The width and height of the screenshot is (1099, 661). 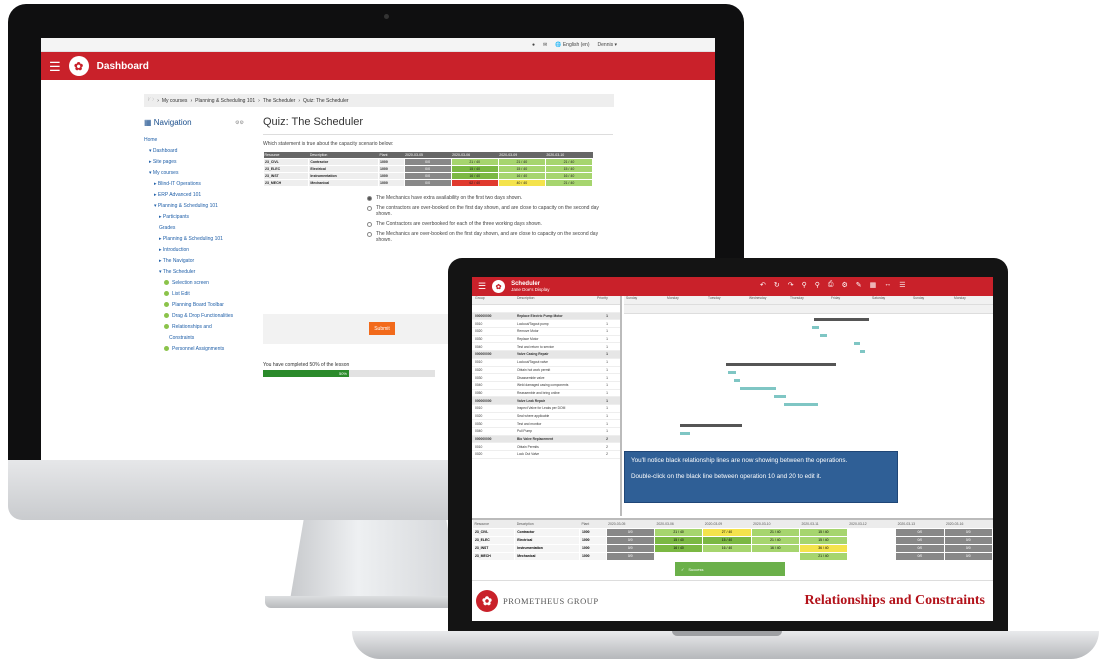 I want to click on breadcrumb-item: Planning & Scheduling 101, so click(x=225, y=101).